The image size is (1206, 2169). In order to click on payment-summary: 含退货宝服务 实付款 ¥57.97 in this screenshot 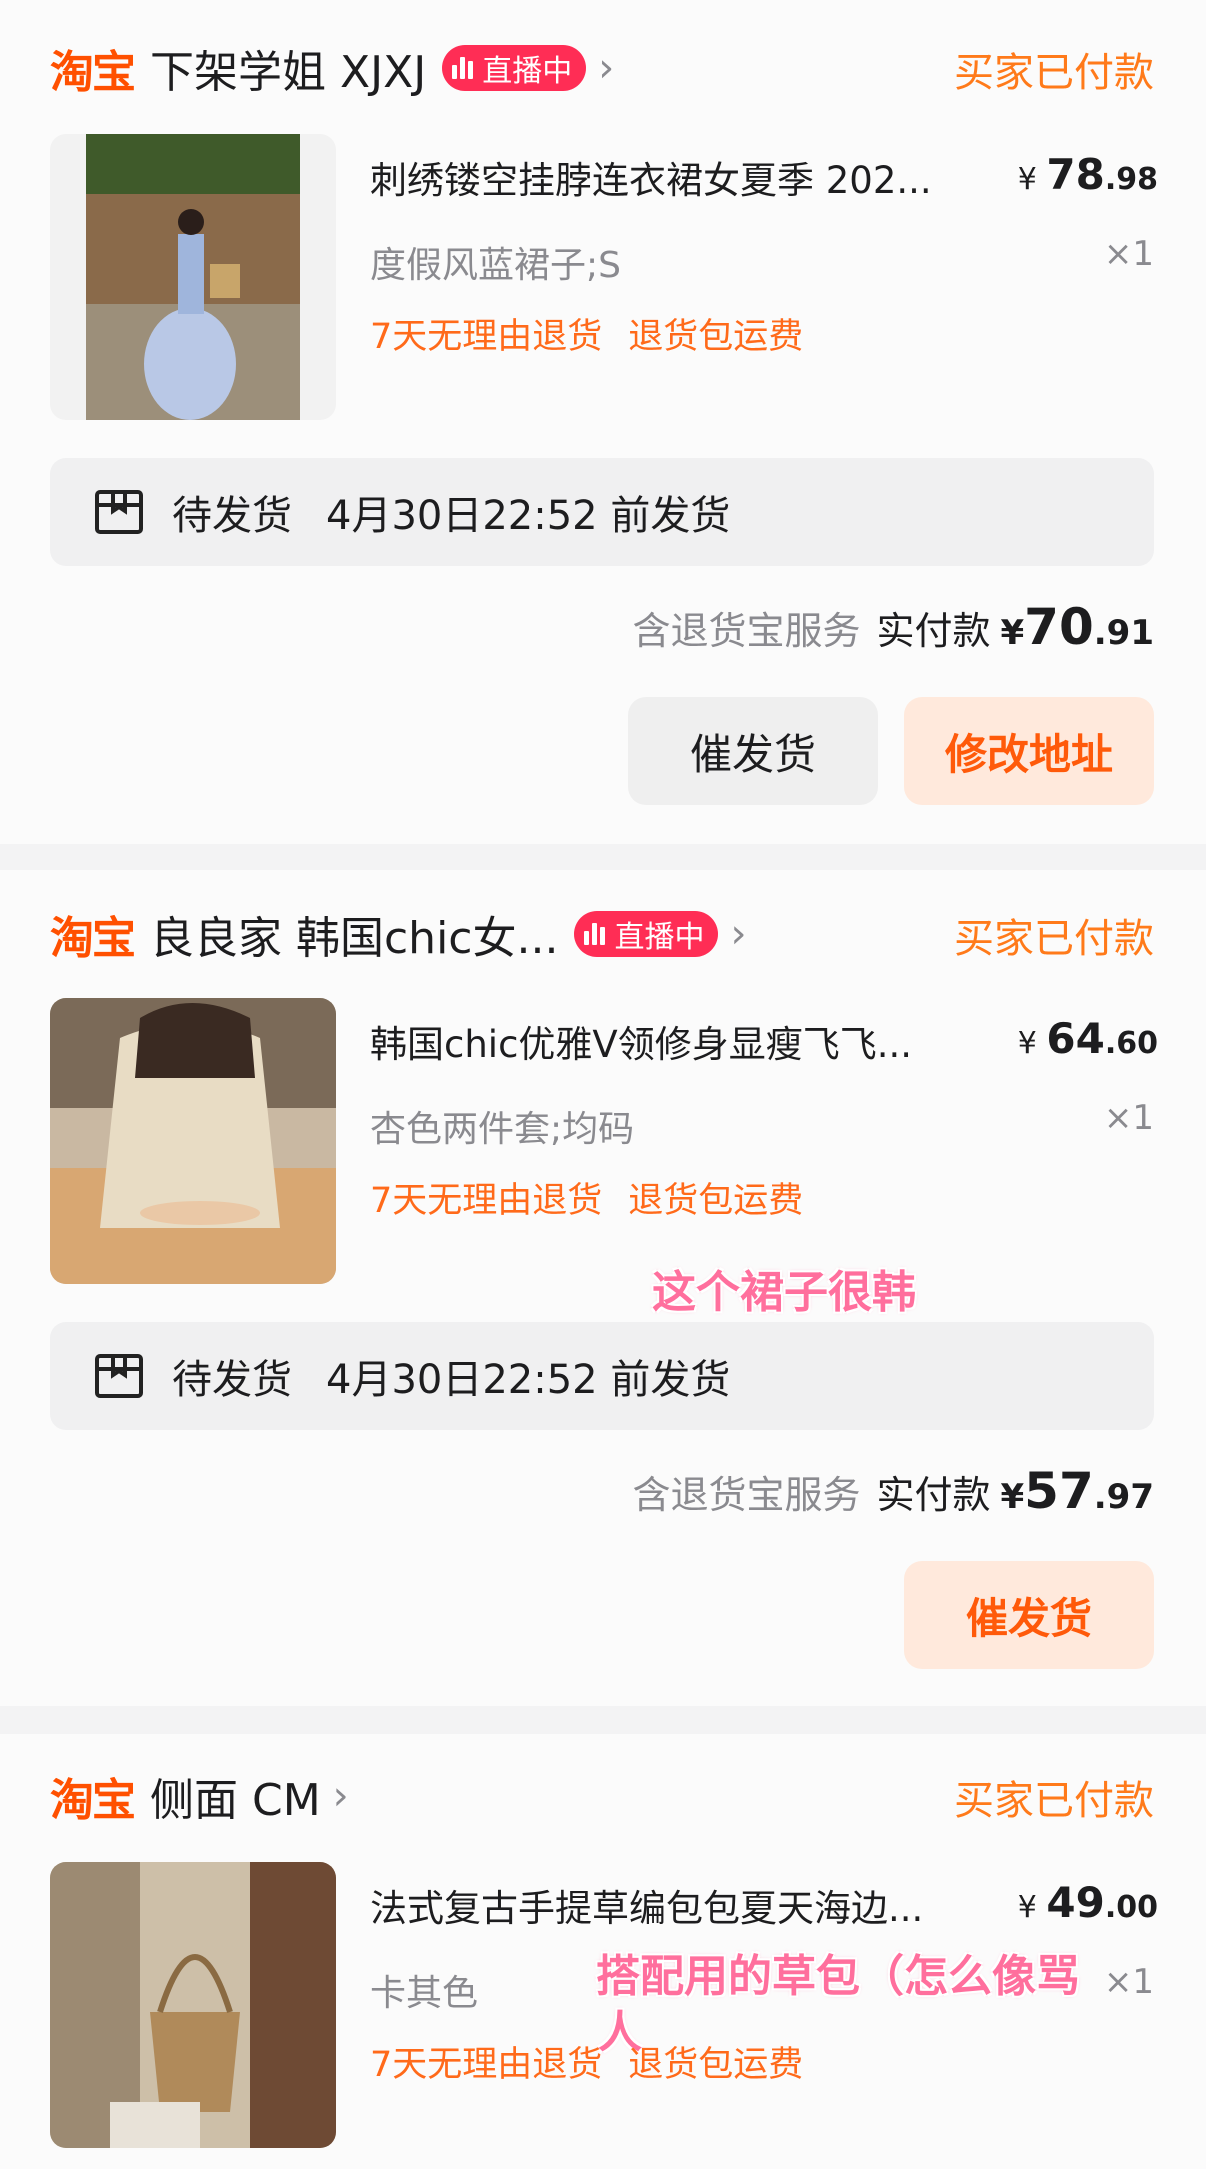, I will do `click(893, 1491)`.